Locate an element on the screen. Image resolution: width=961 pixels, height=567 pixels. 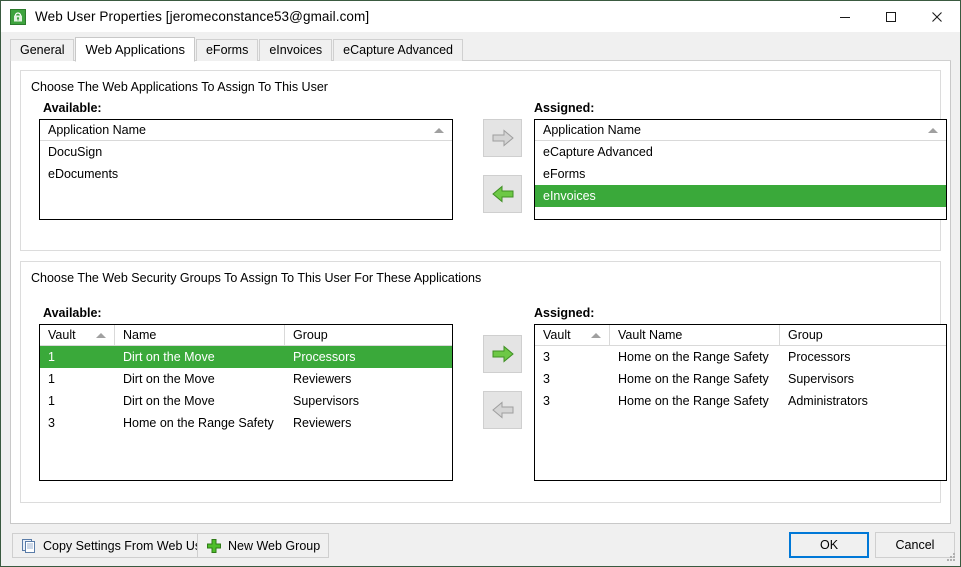
column-header-name: Name is located at coordinates (200, 335).